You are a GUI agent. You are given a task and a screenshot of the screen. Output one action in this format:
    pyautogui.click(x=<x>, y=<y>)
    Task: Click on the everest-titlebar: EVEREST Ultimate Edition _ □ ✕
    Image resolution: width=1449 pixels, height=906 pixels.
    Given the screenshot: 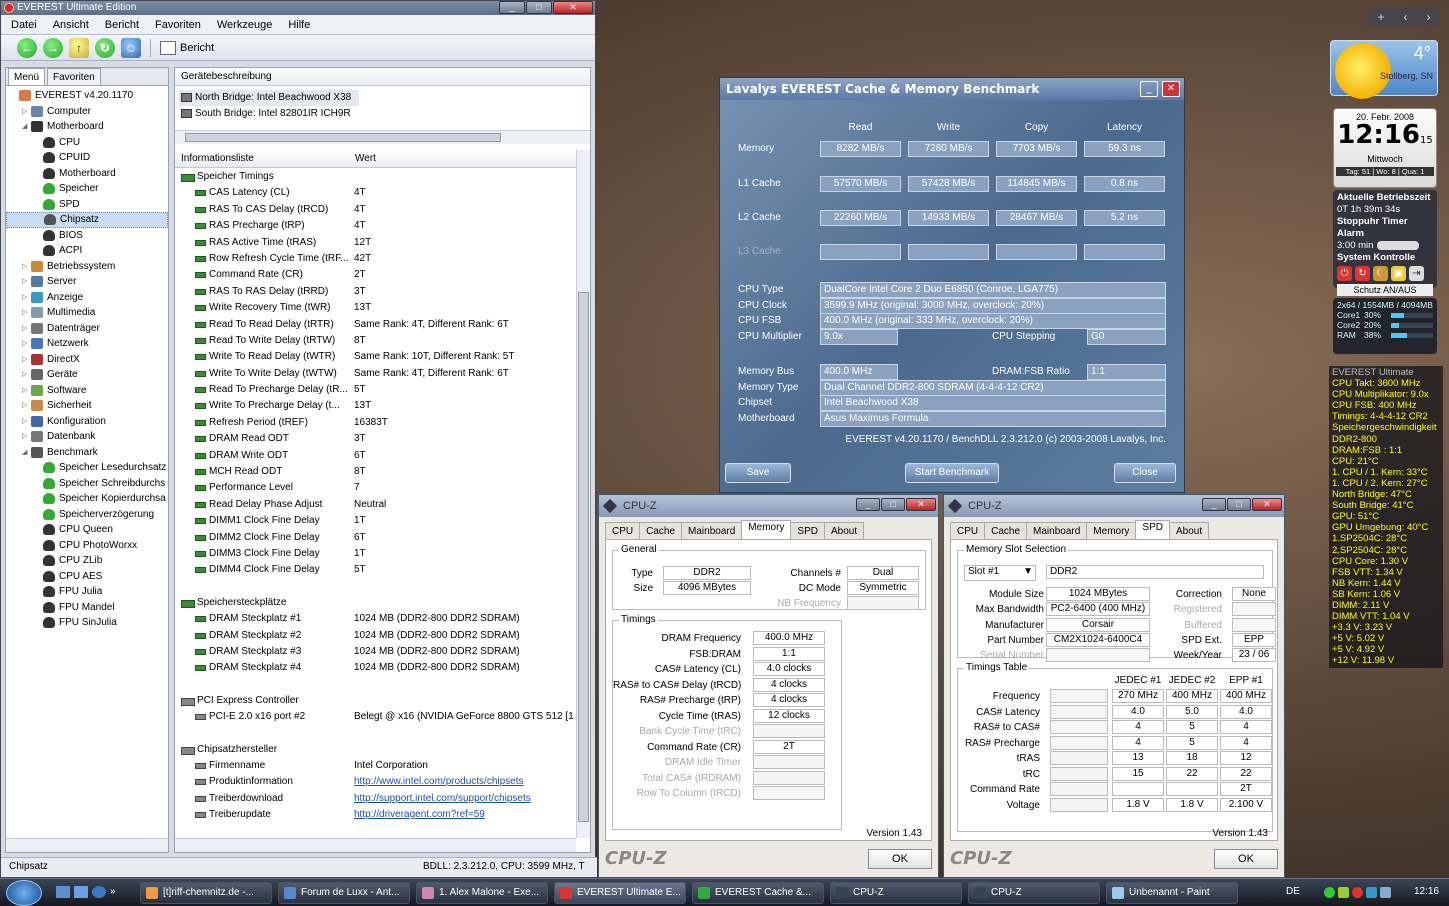 What is the action you would take?
    pyautogui.click(x=298, y=8)
    